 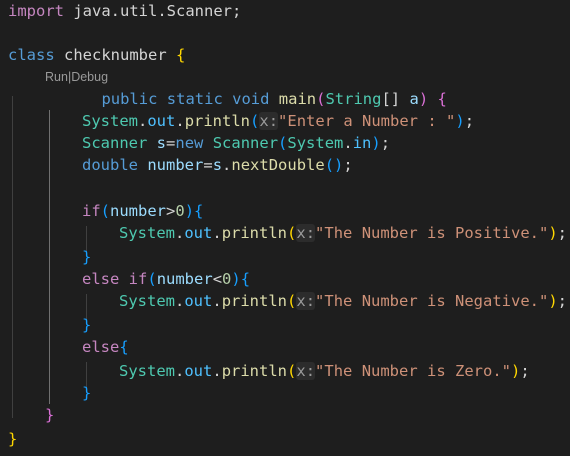 I want to click on string-literal: "Enter a Number : ", so click(x=367, y=121).